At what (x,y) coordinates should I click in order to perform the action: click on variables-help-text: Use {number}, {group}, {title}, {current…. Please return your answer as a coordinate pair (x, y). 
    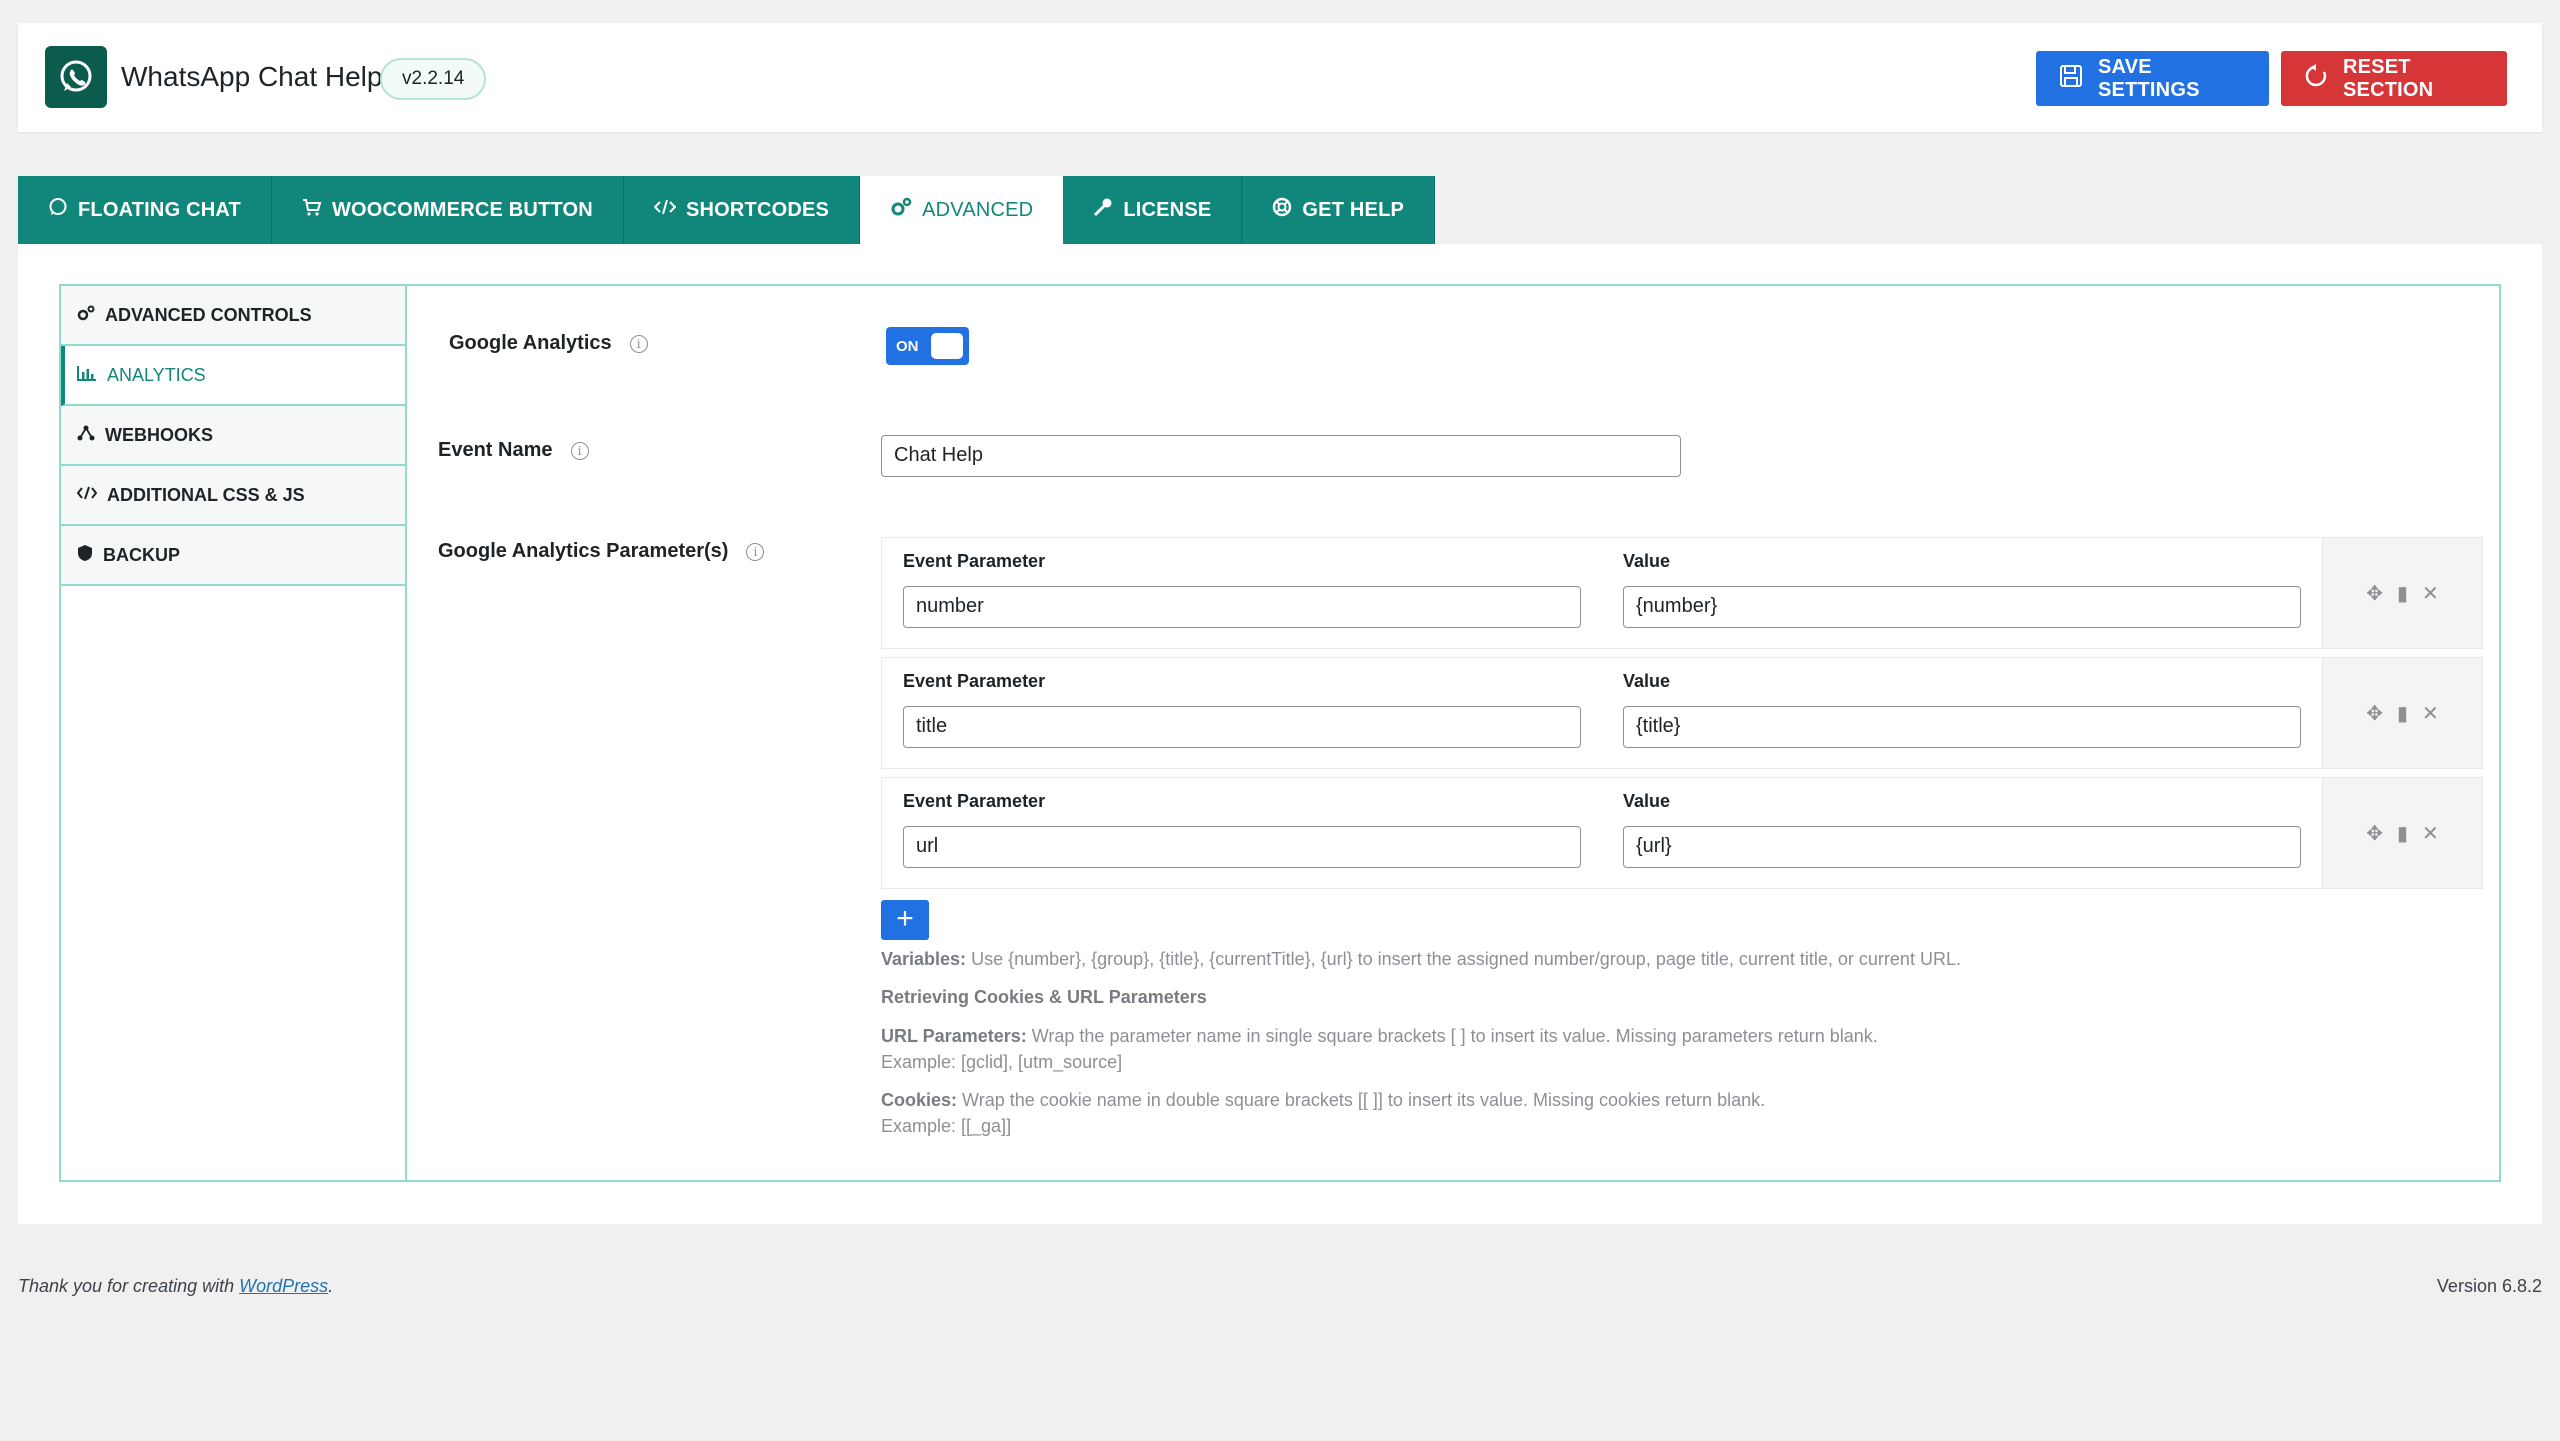
    Looking at the image, I should click on (1463, 959).